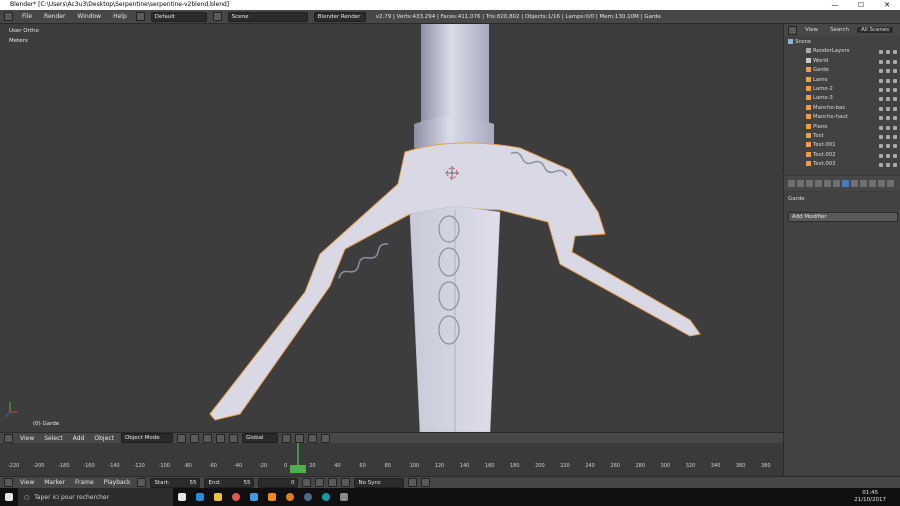 This screenshot has height=506, width=900. What do you see at coordinates (326, 497) in the screenshot?
I see `arduino-icon` at bounding box center [326, 497].